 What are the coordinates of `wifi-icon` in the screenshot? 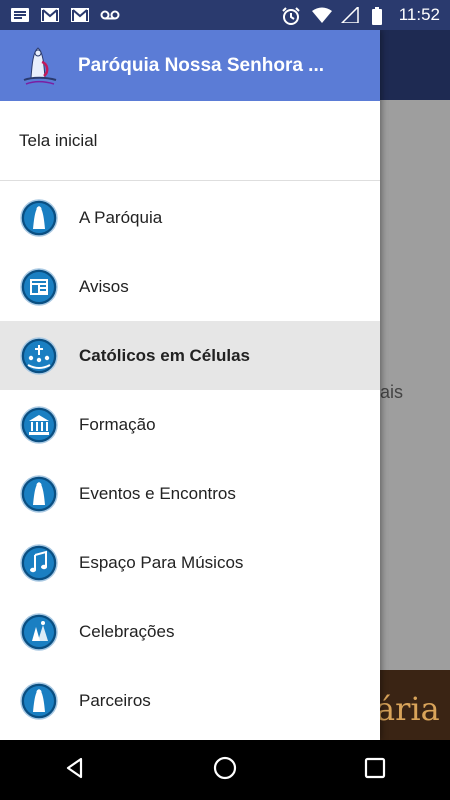 It's located at (321, 15).